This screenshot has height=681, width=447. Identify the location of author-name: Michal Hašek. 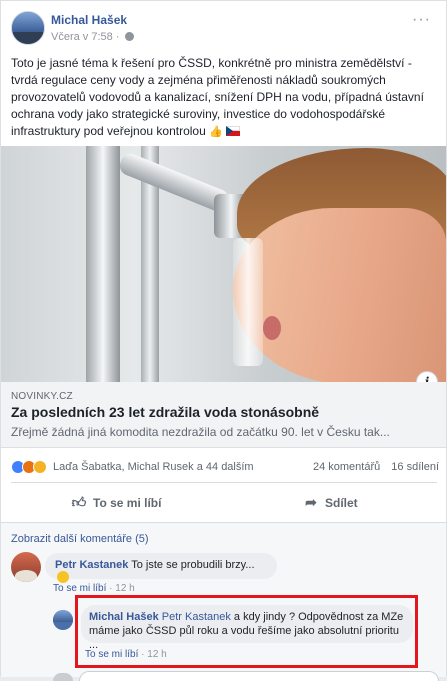
(89, 20).